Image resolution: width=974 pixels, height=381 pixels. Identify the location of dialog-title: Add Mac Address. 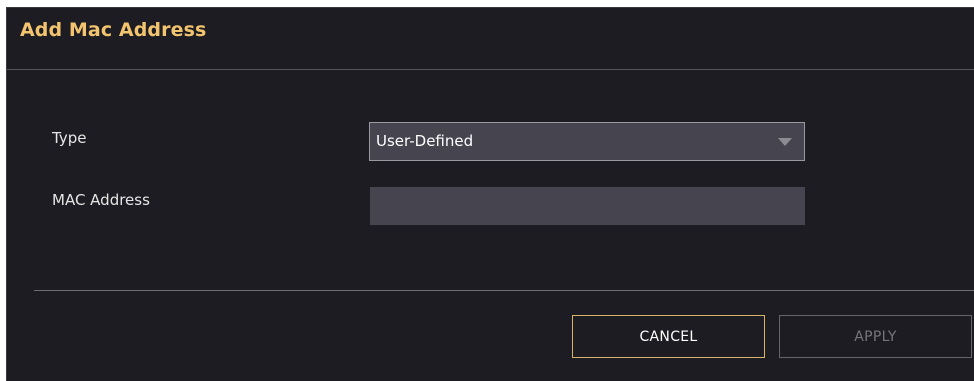
(113, 30).